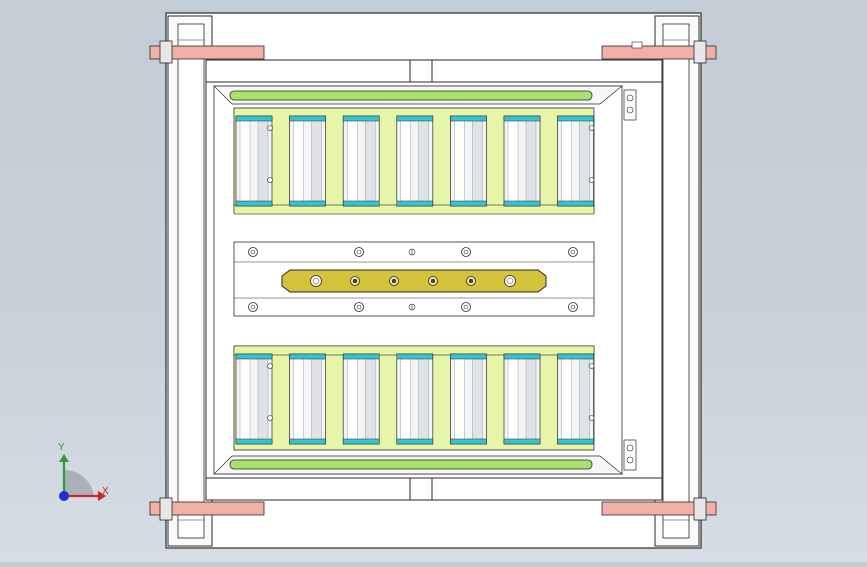  What do you see at coordinates (414, 281) in the screenshot?
I see `clamp-bar` at bounding box center [414, 281].